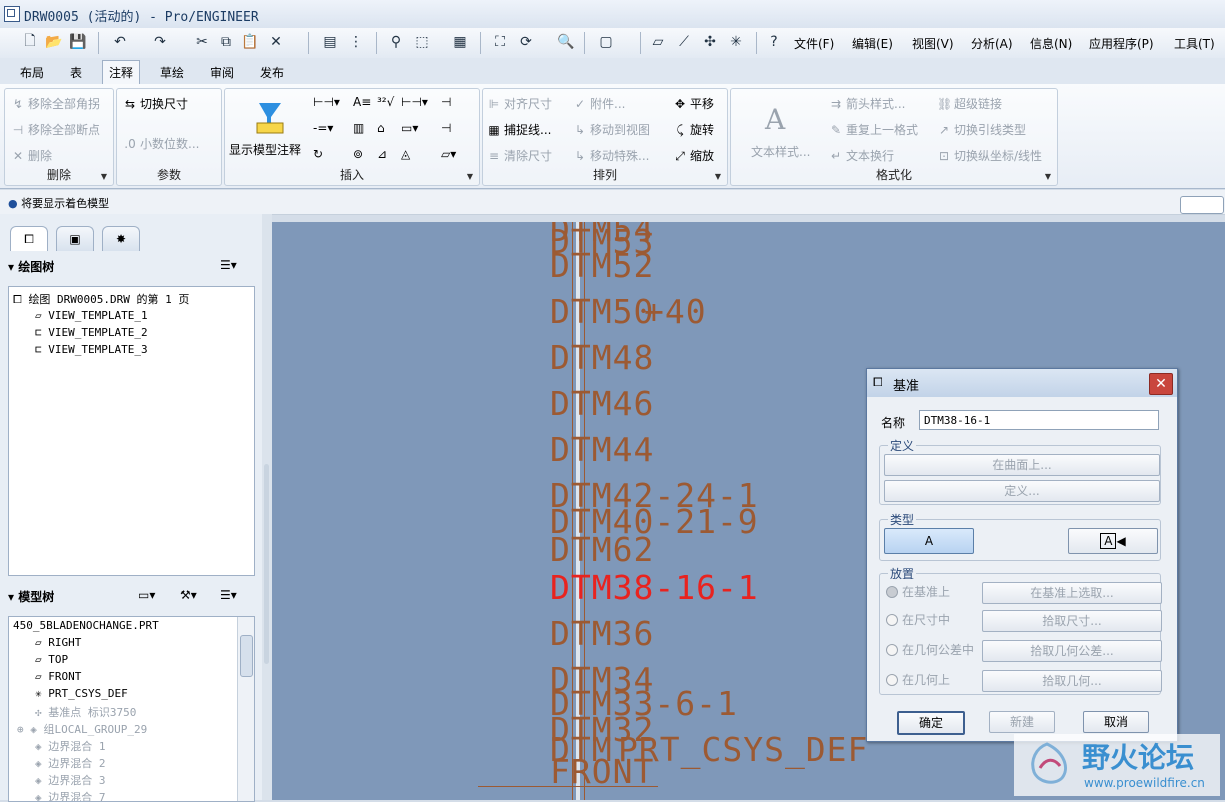  I want to click on tree-row: ▱ FRONT, so click(58, 676).